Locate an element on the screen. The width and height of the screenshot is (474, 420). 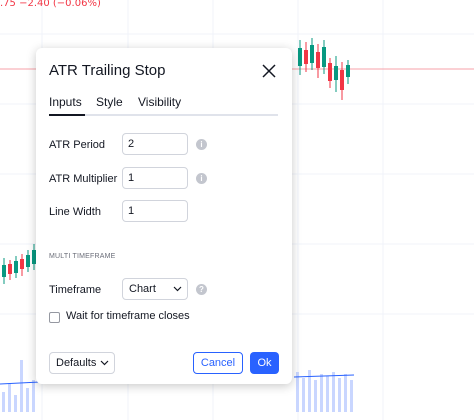
wait-timeframe-checkbox is located at coordinates (54, 317).